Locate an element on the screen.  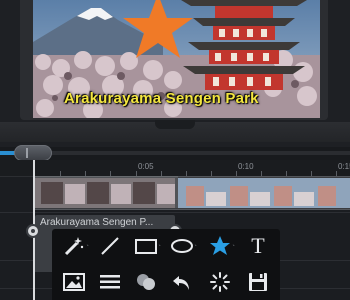
loading-icon is located at coordinates (220, 282).